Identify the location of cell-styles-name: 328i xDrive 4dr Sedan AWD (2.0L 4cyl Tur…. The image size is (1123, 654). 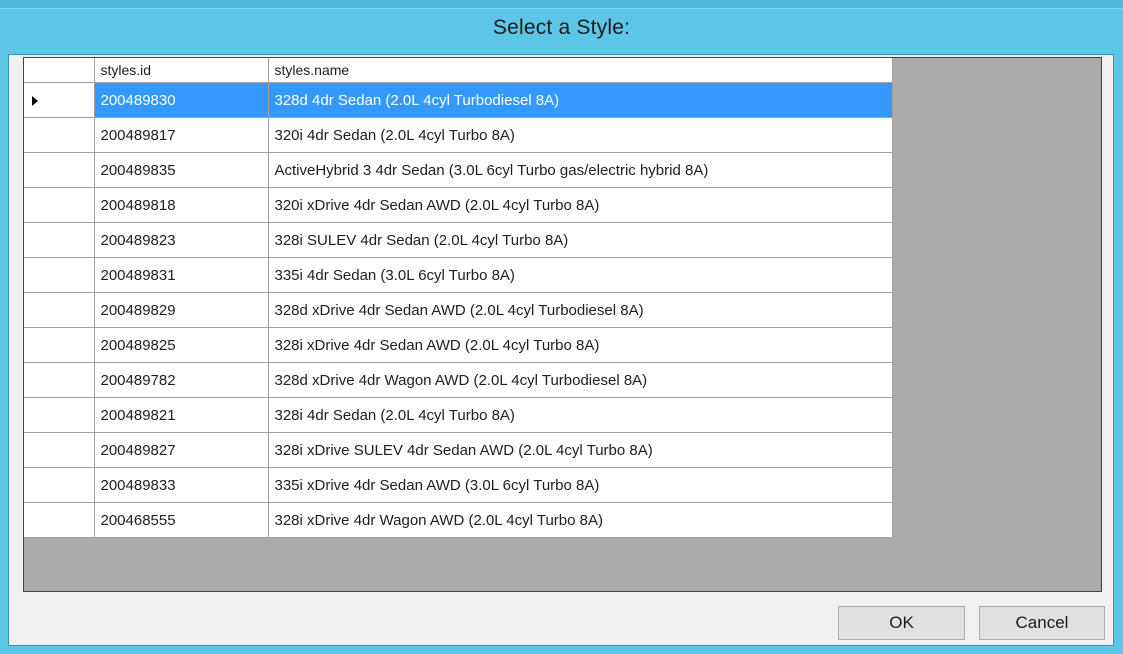
(580, 345).